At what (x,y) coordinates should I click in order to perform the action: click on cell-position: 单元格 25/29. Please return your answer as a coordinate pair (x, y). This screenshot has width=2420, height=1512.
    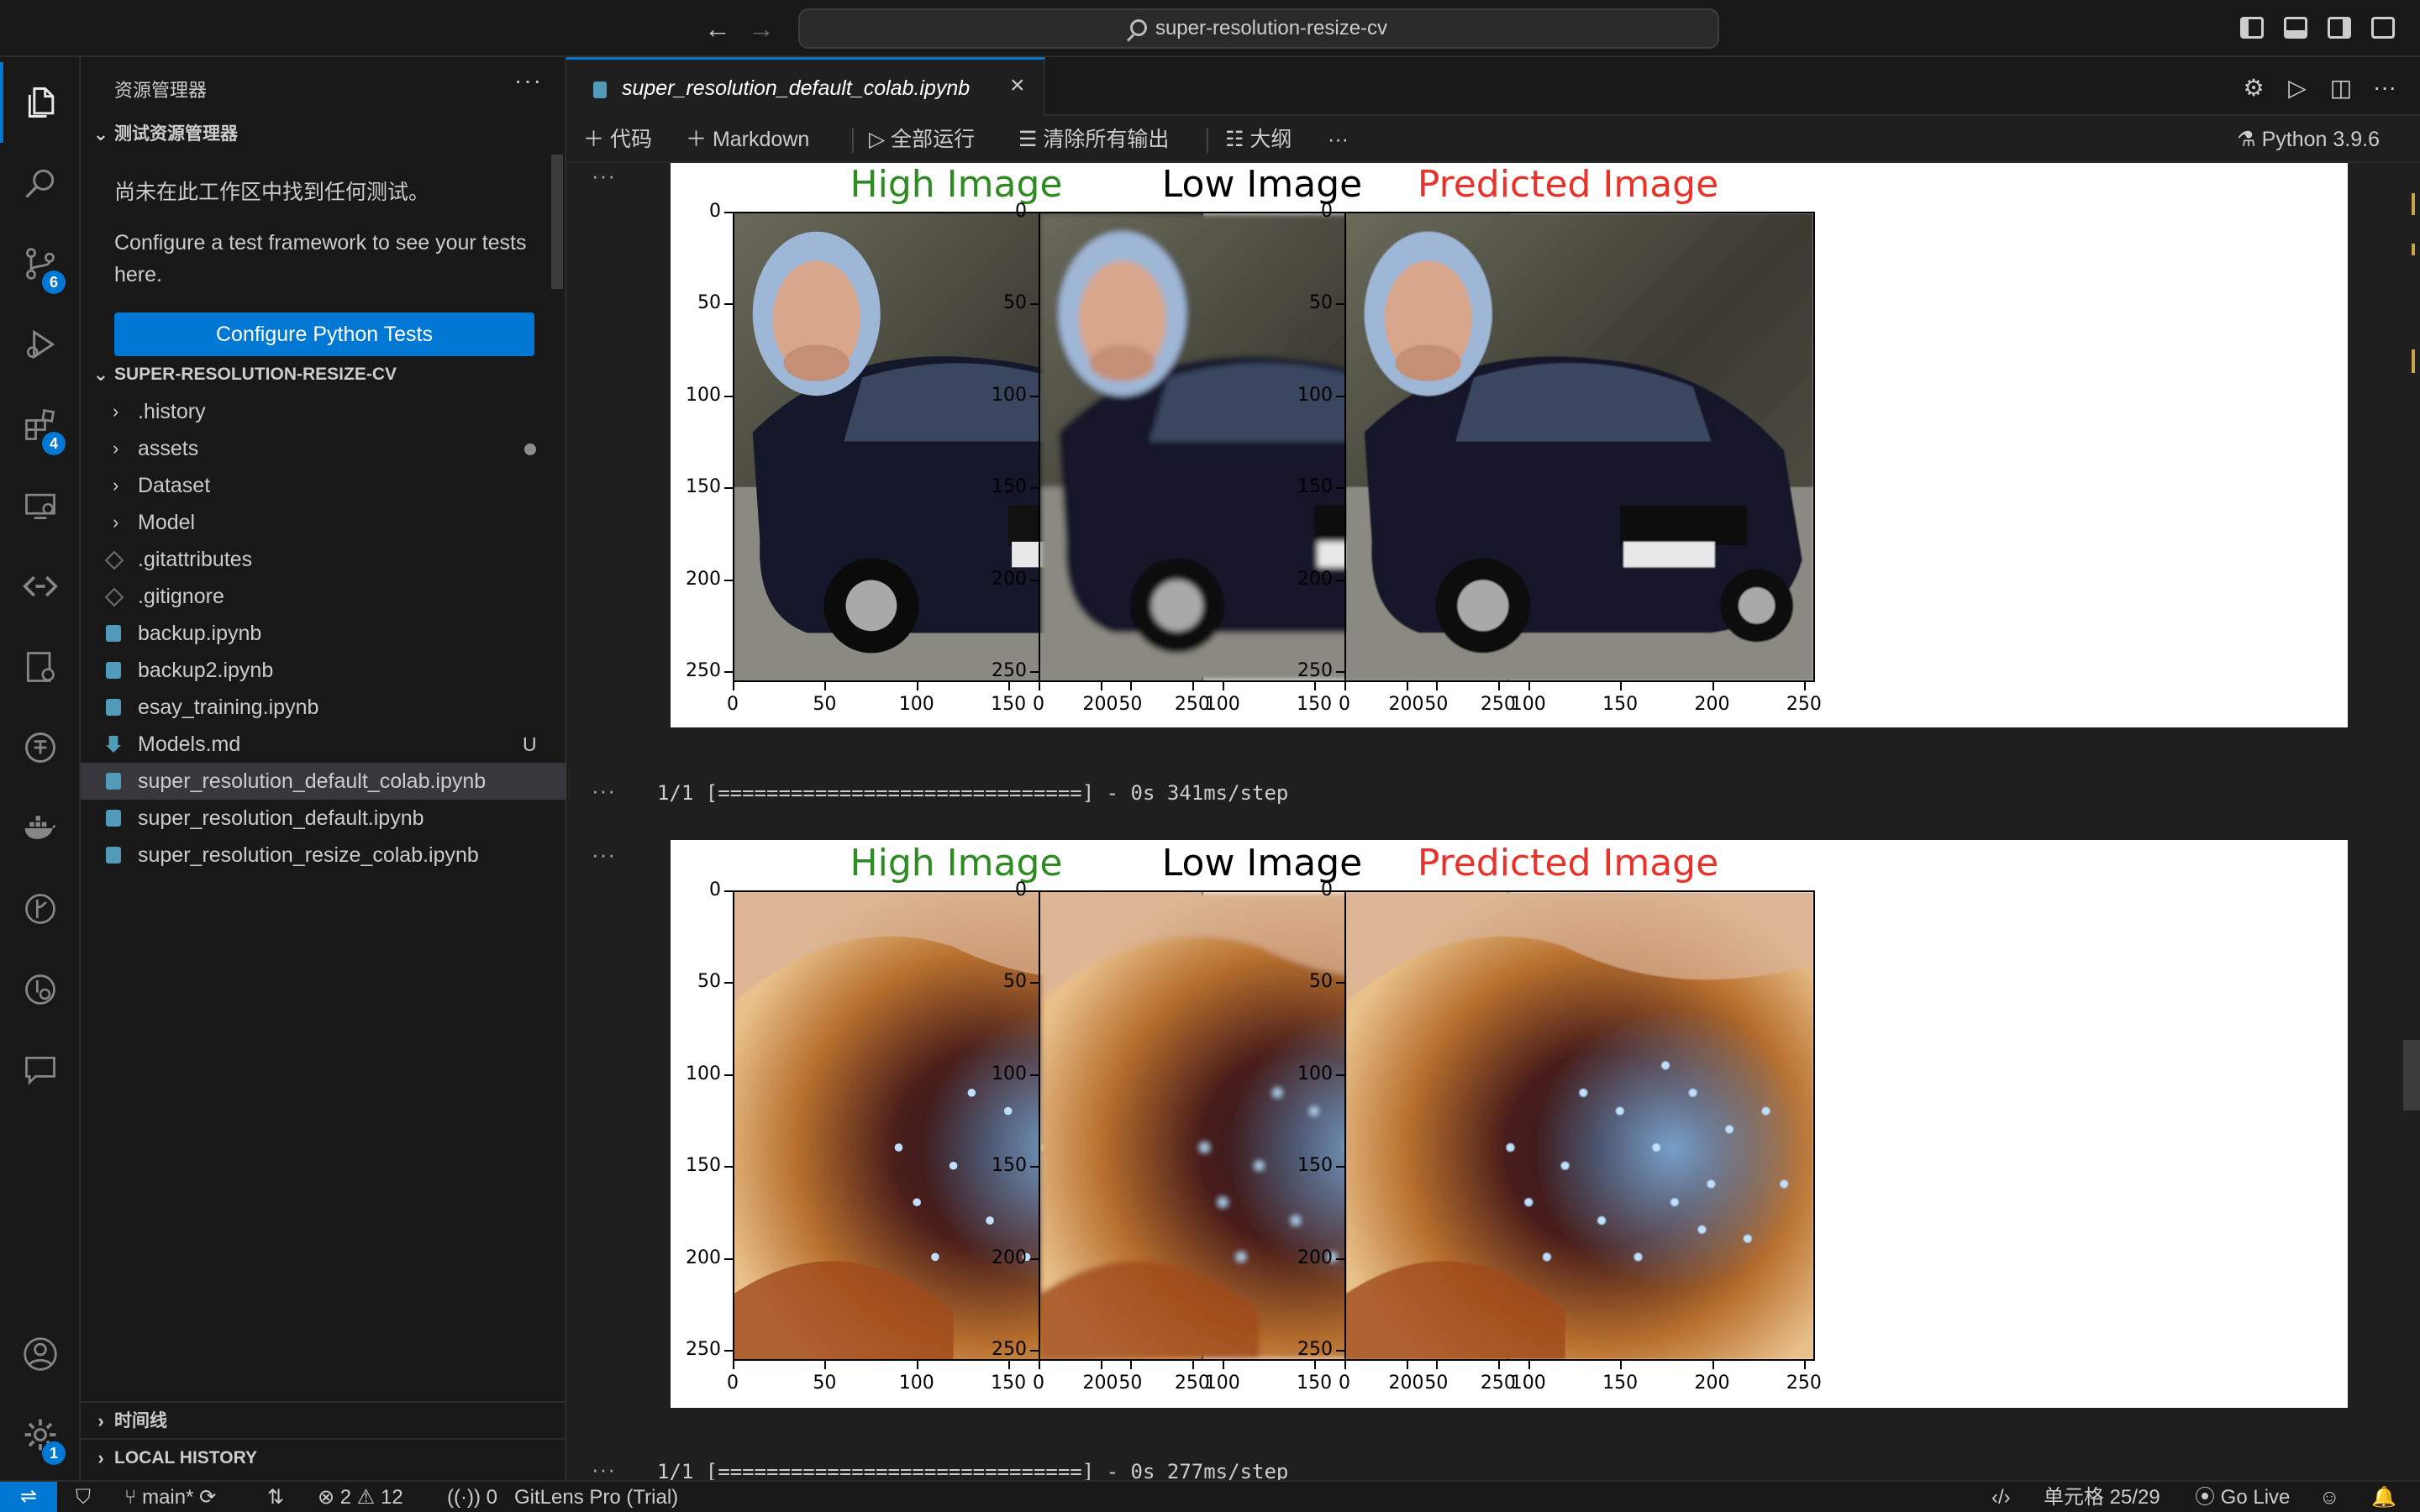
    Looking at the image, I should click on (2102, 1497).